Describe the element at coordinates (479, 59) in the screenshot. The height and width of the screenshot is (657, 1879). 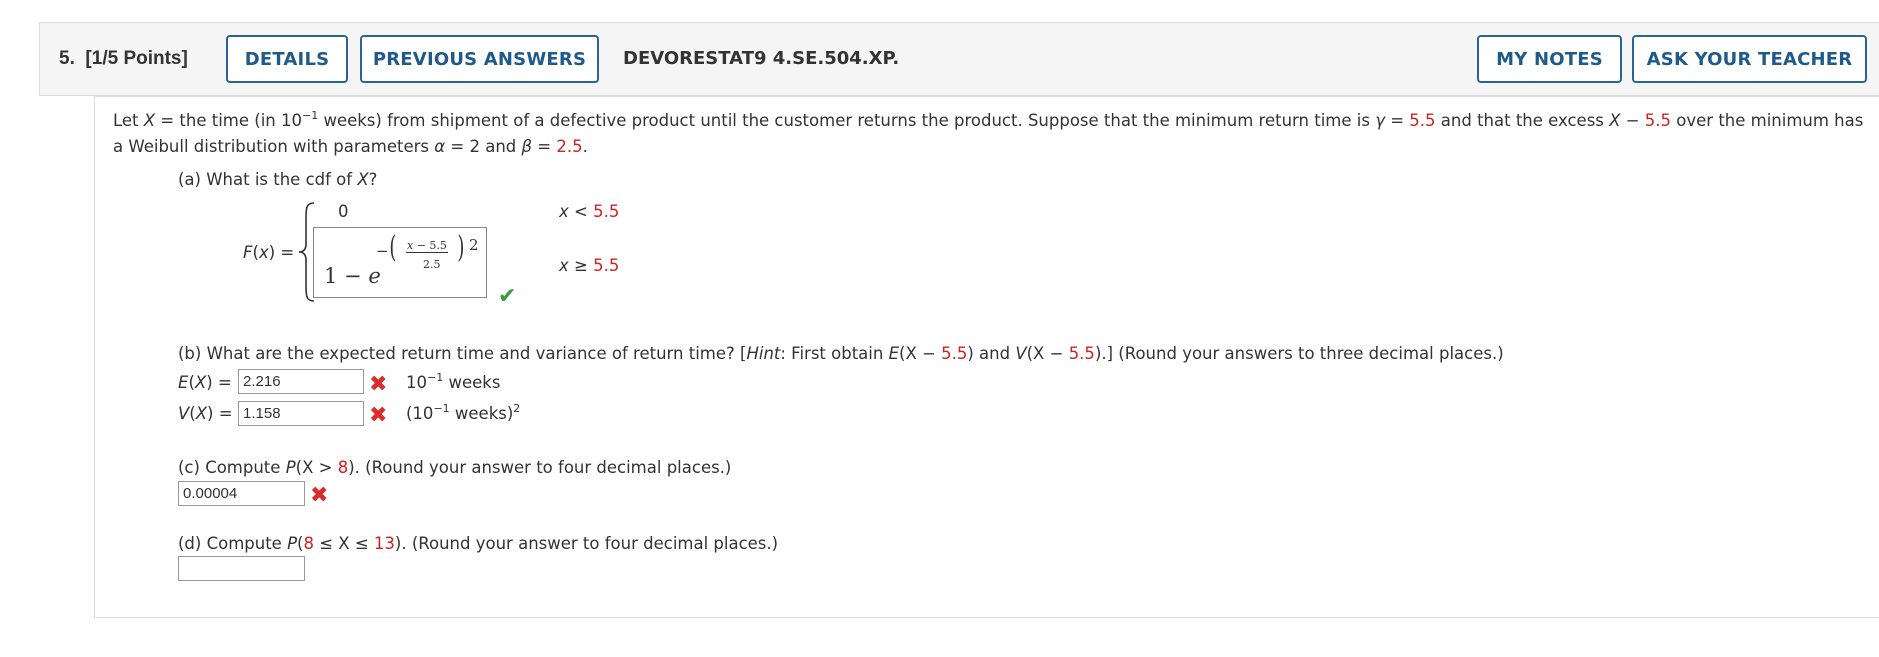
I see `previous-answers-button: PREVIOUS ANSWERS` at that location.